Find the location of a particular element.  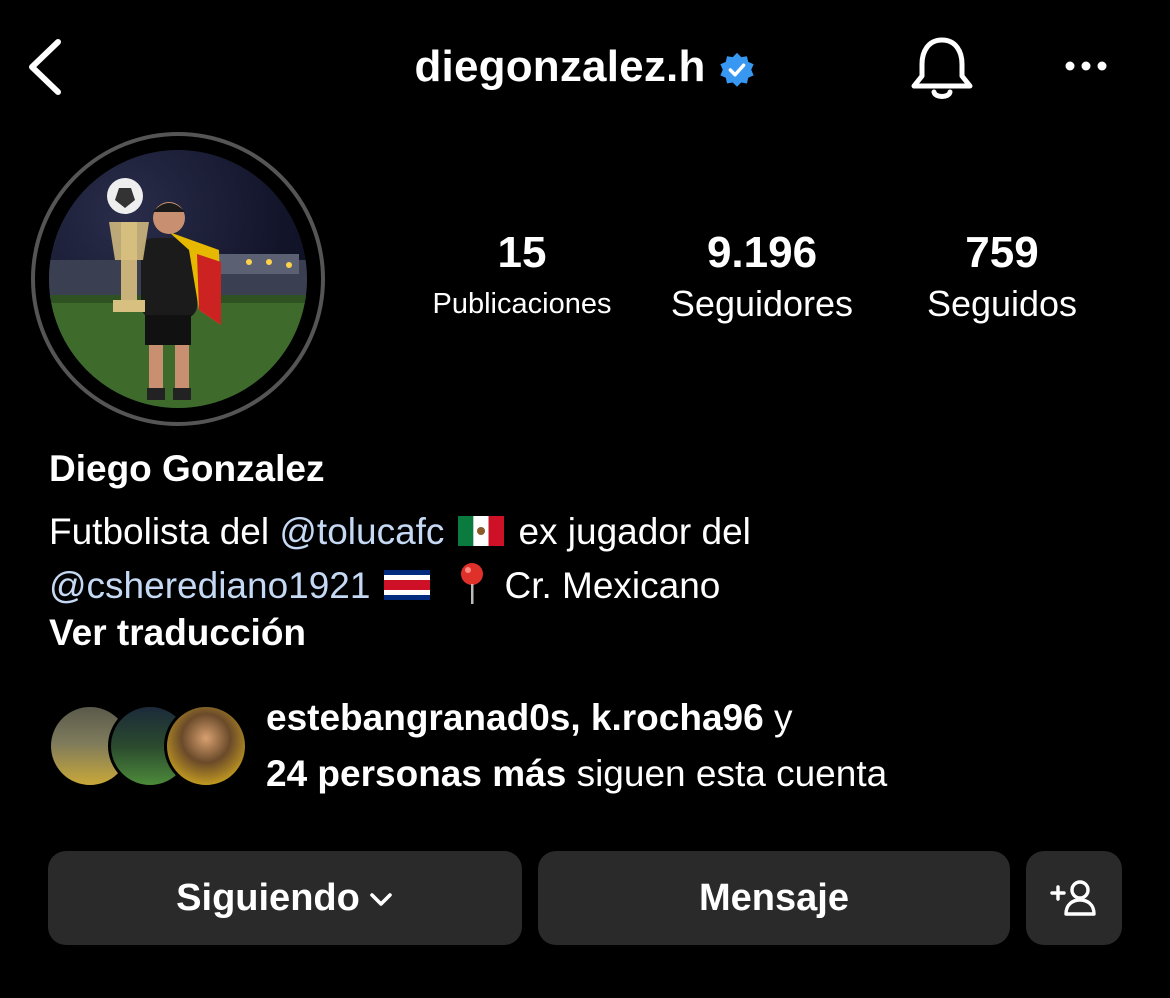

mutual-followers-others: 24 personas más is located at coordinates (416, 773).